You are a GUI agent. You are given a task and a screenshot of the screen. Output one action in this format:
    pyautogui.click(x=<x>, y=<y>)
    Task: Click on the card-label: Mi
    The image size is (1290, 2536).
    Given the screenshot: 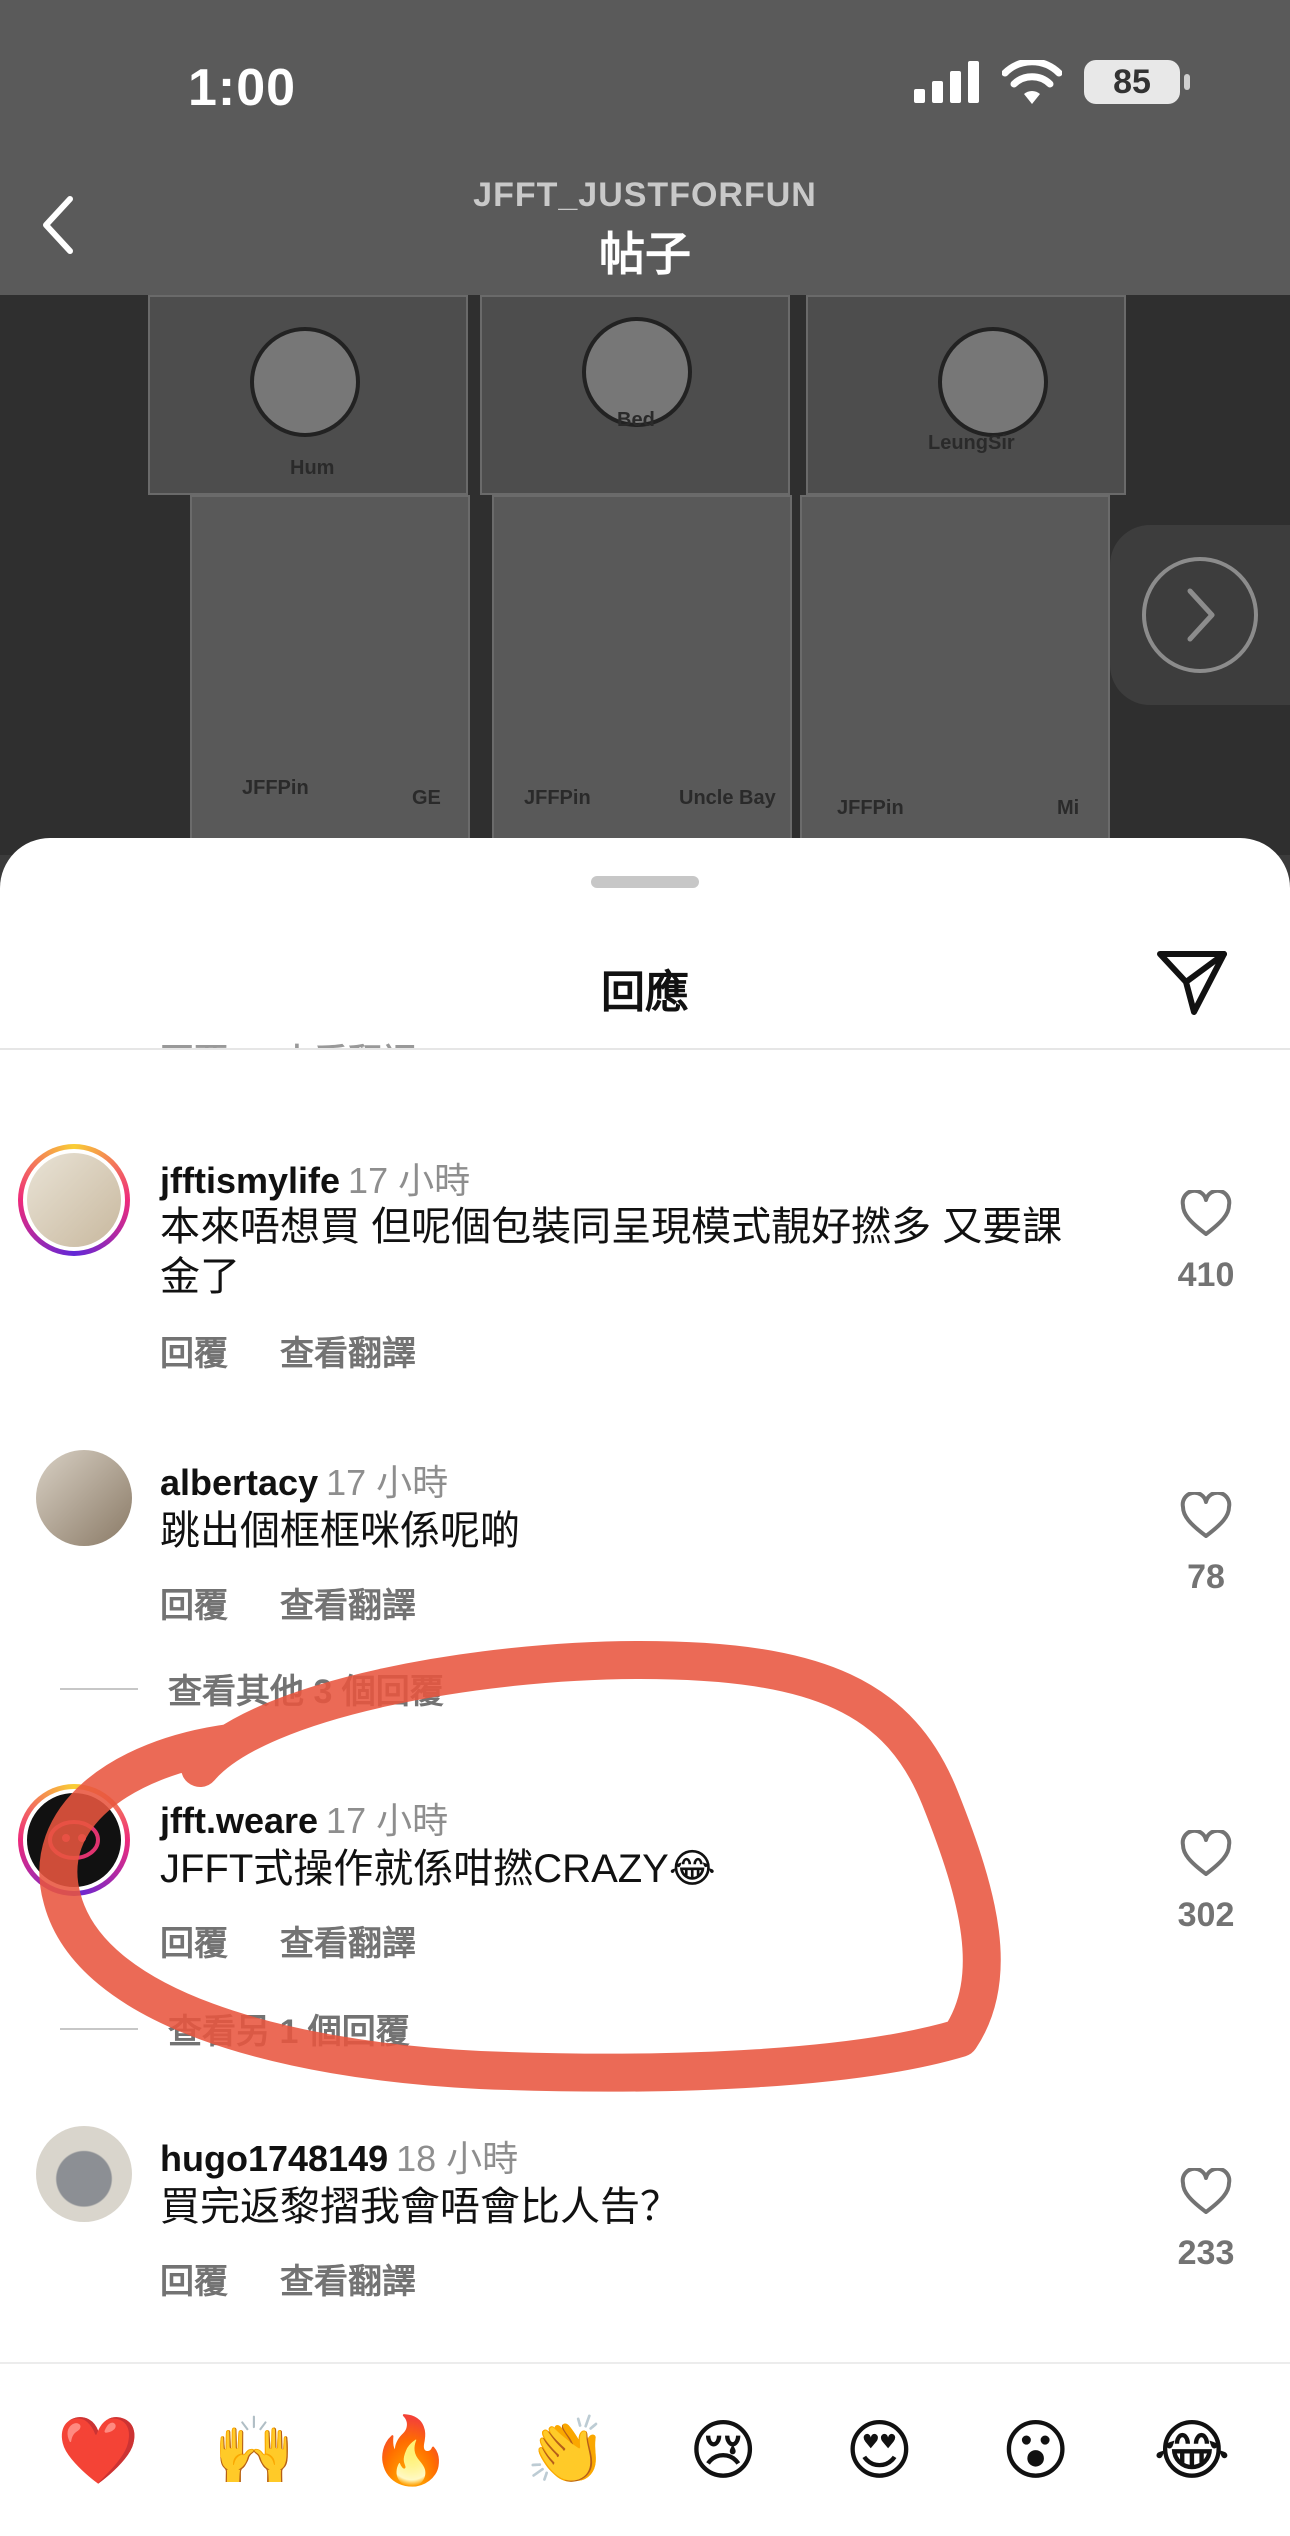 What is the action you would take?
    pyautogui.click(x=1068, y=808)
    